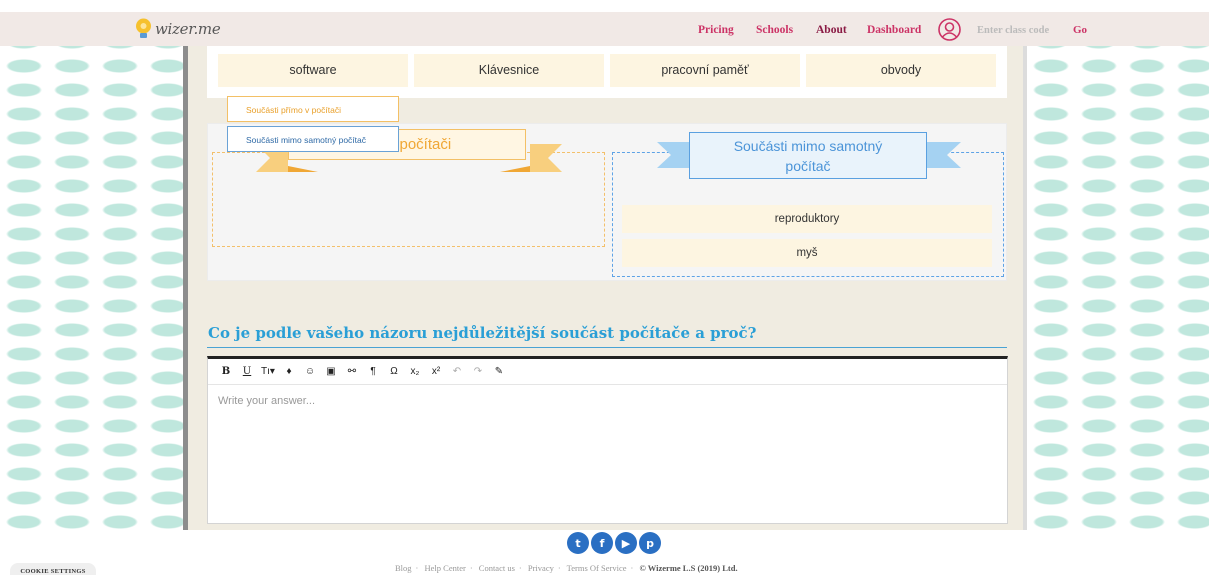 This screenshot has height=575, width=1209. What do you see at coordinates (808, 146) in the screenshot?
I see `zone-title-outside-line1: Součásti mimo samotný` at bounding box center [808, 146].